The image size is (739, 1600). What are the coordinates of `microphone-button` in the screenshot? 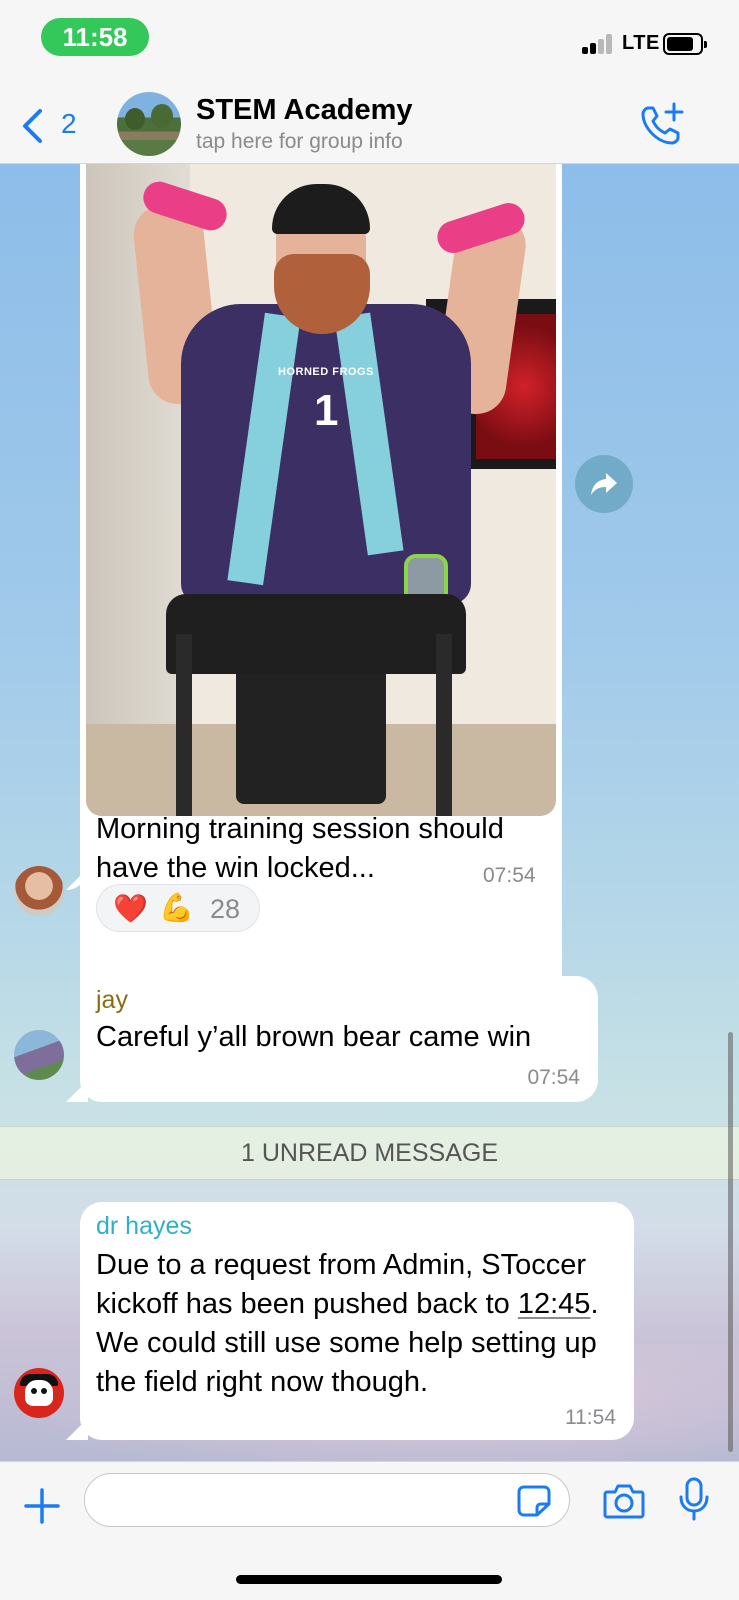 It's located at (694, 1499).